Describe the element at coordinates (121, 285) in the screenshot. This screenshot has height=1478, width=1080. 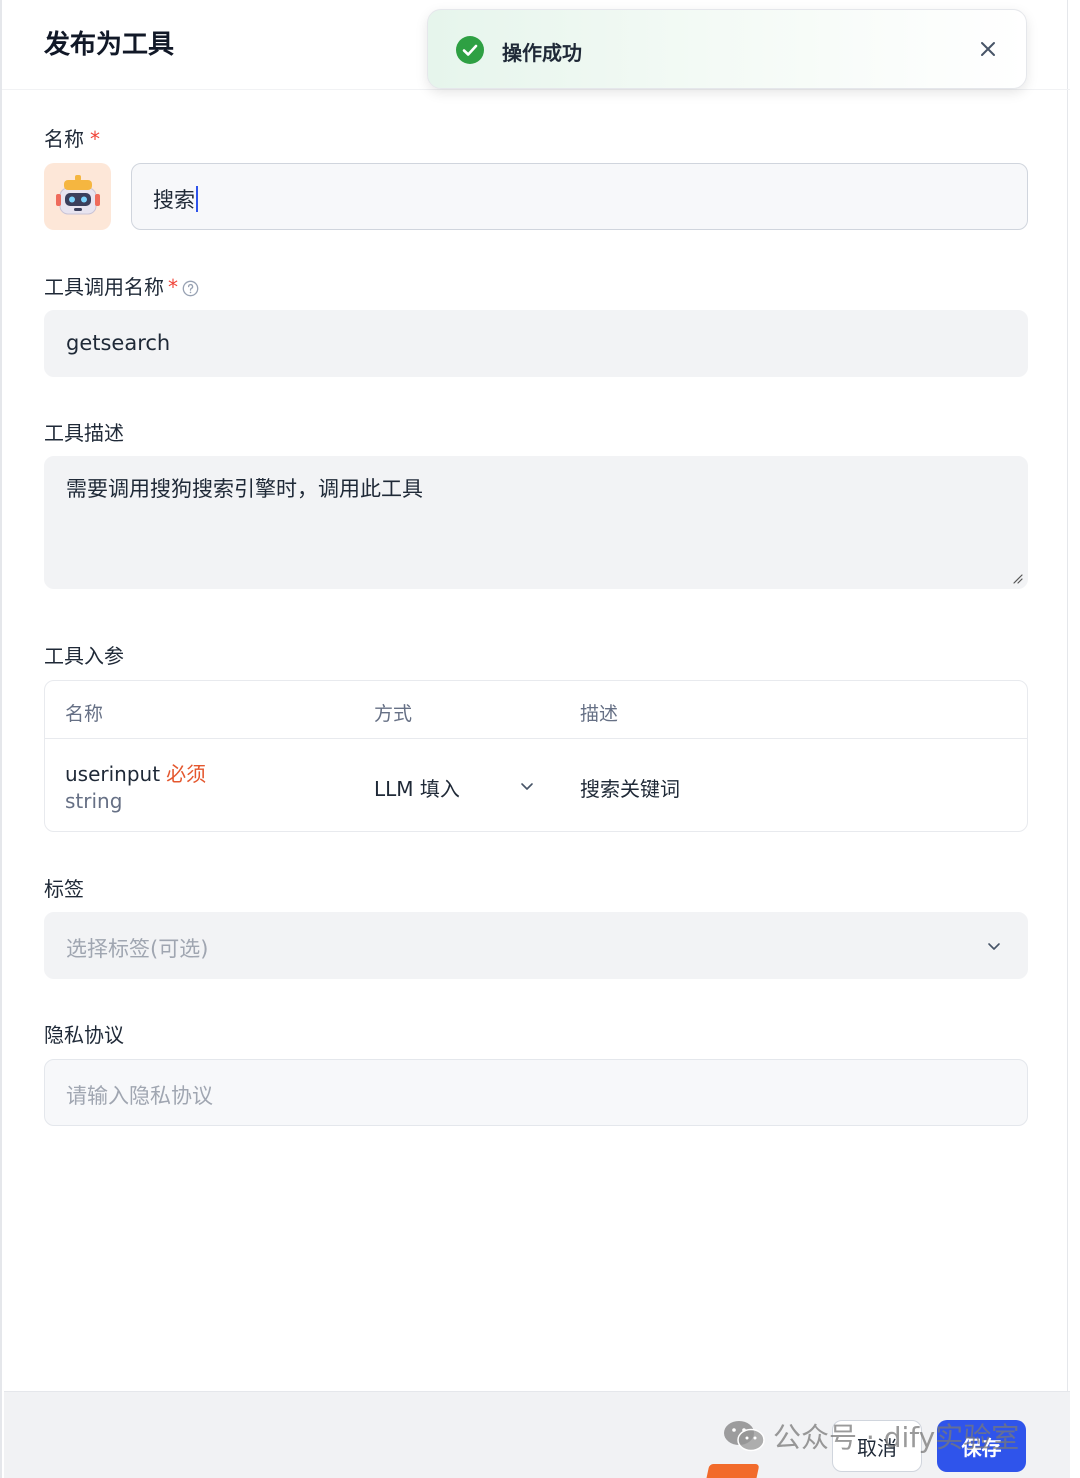
I see `call-name-label: 工具调用名称 *` at that location.